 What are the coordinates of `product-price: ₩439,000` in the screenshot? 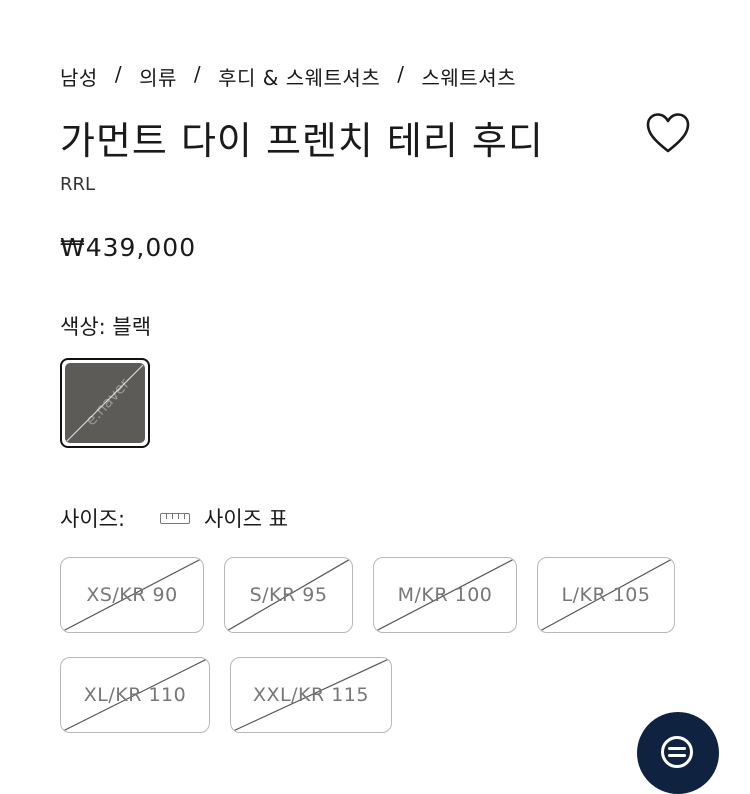 It's located at (128, 247).